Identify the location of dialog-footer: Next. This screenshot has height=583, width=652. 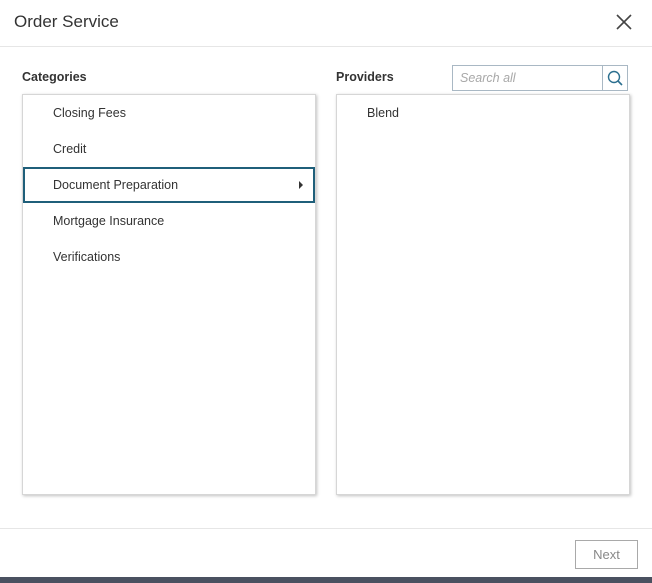
(326, 552).